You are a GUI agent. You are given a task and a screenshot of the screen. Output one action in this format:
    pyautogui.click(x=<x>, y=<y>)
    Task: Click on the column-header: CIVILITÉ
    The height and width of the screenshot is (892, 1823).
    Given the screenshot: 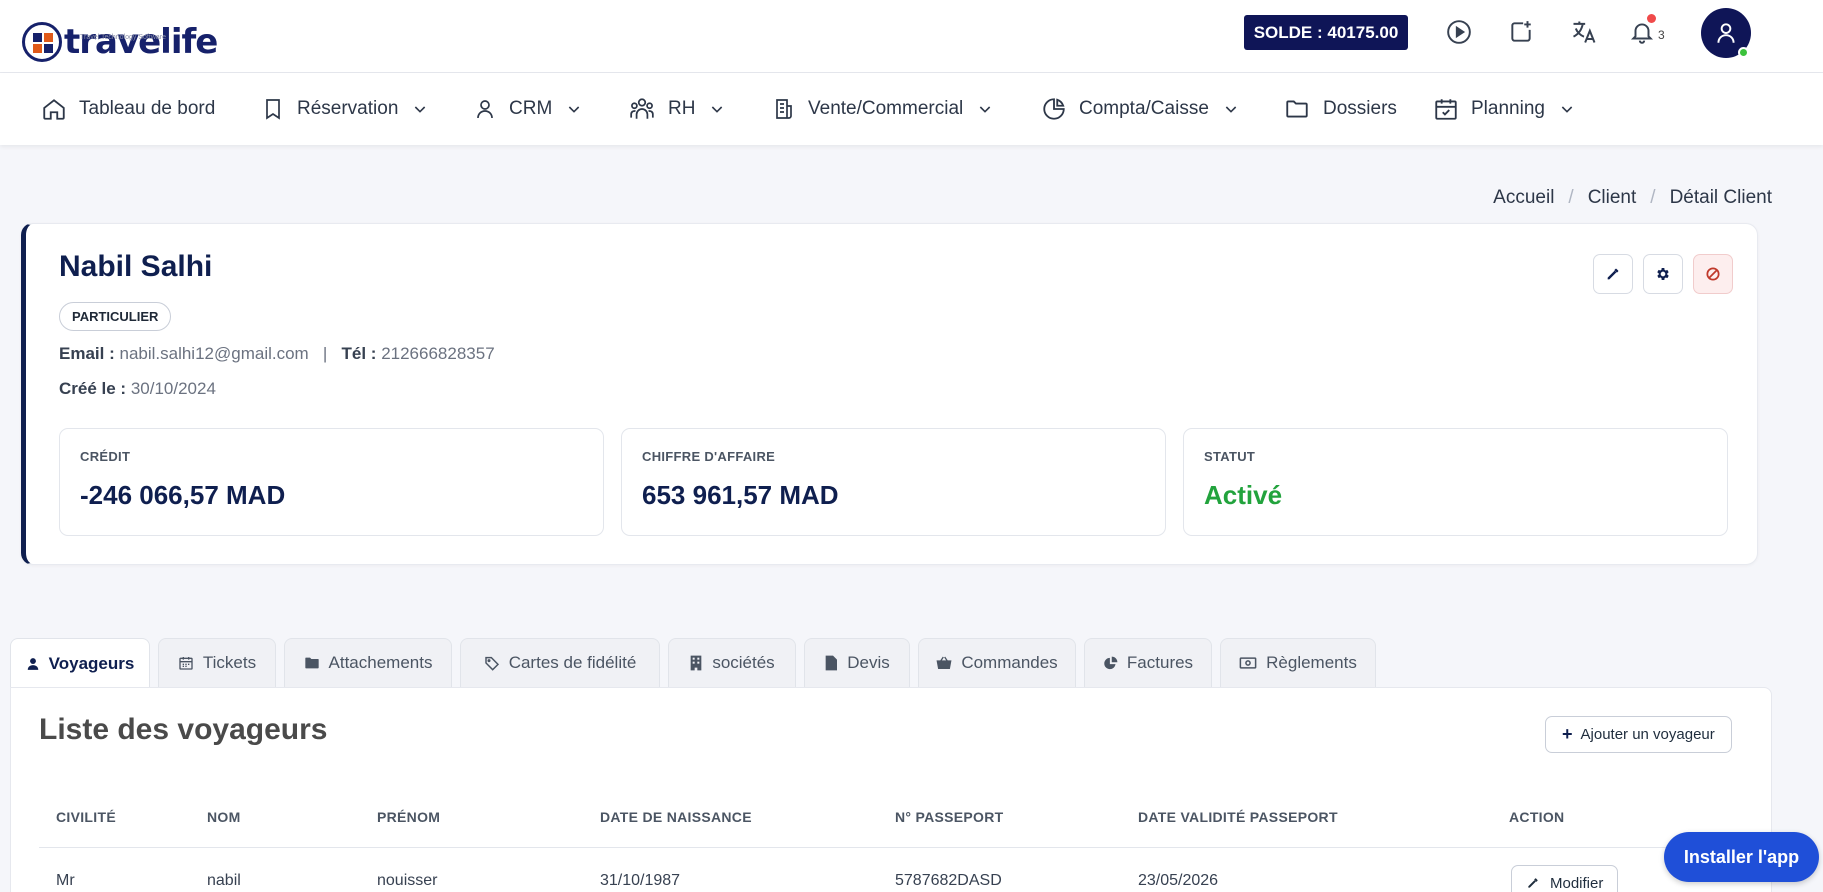 What is the action you would take?
    pyautogui.click(x=86, y=817)
    